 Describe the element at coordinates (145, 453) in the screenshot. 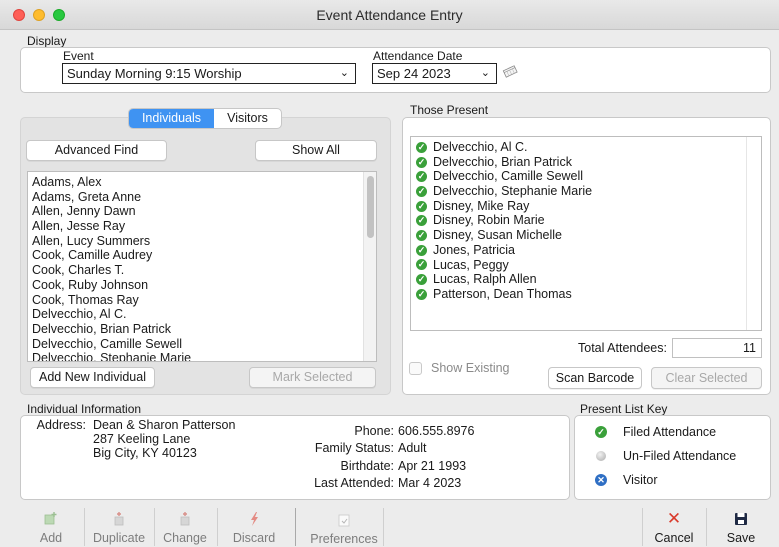

I see `address-line-3: Big City, KY 40123` at that location.